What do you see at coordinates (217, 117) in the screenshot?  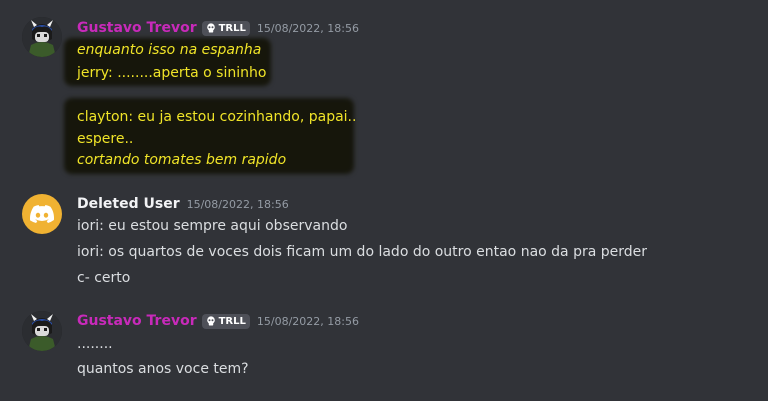 I see `message-line: clayton: eu ja estou cozinhando, papai..` at bounding box center [217, 117].